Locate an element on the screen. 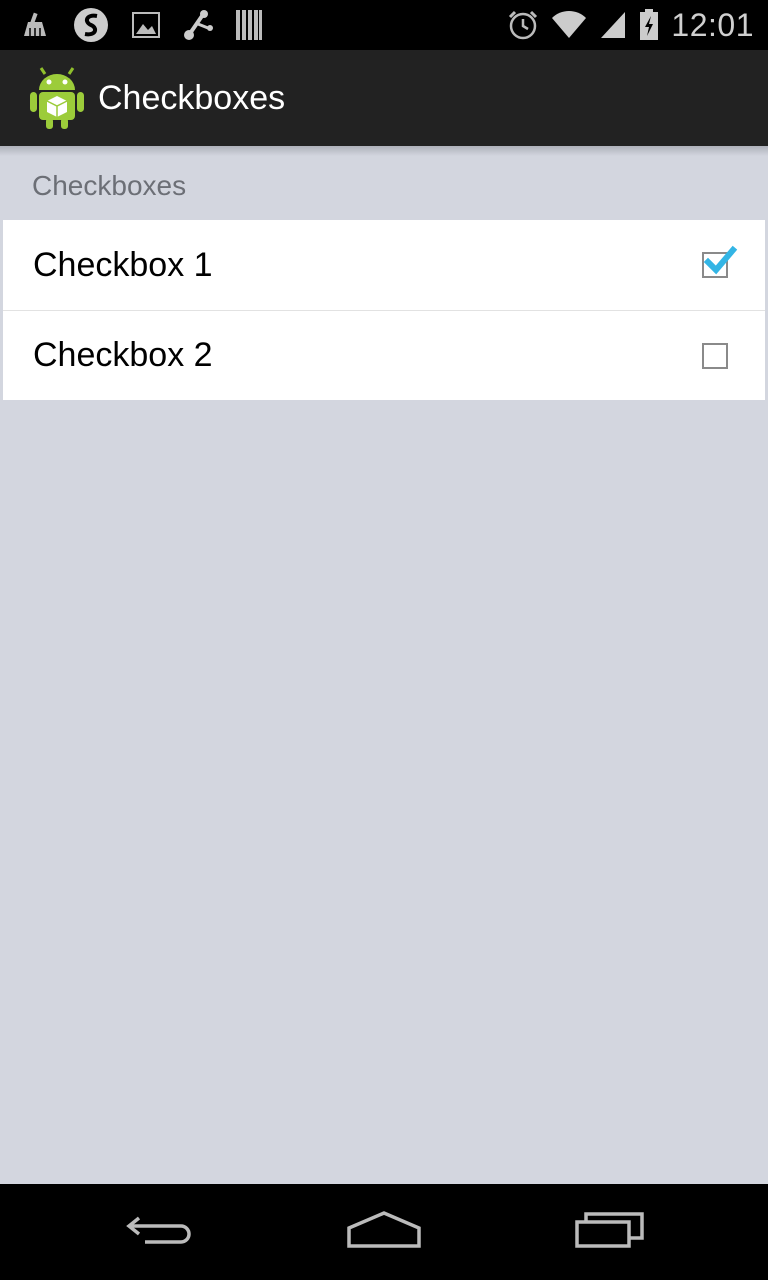  navigation-bar is located at coordinates (384, 1232).